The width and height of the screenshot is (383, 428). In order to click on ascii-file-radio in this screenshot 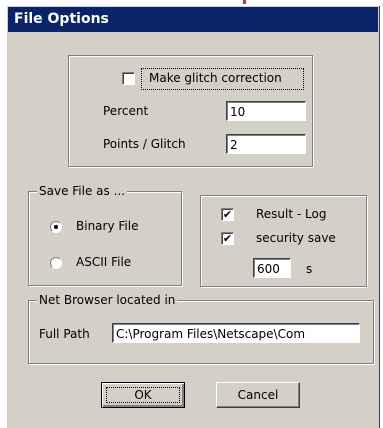, I will do `click(56, 263)`.